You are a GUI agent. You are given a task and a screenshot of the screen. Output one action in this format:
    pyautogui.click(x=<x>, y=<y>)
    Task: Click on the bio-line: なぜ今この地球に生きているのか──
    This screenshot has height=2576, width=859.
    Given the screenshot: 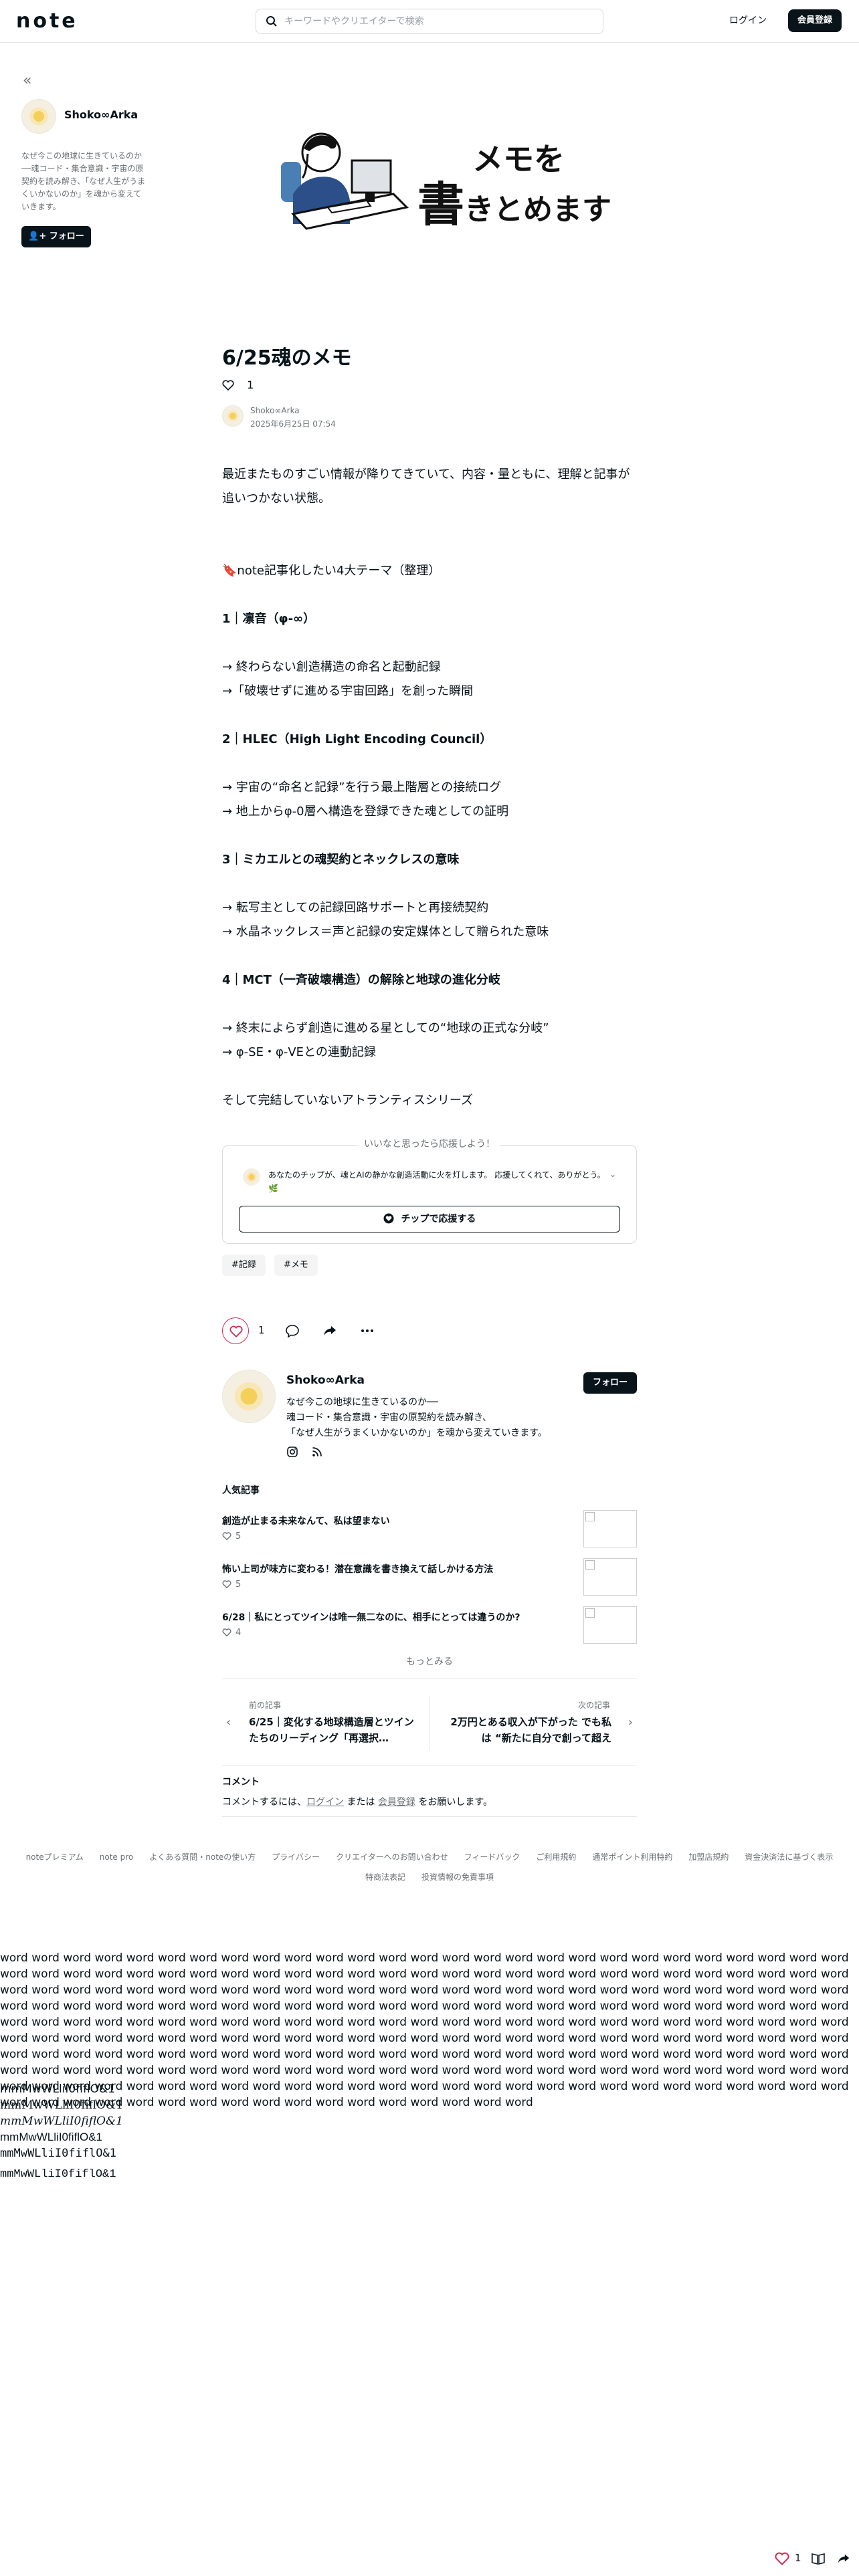 What is the action you would take?
    pyautogui.click(x=362, y=1403)
    